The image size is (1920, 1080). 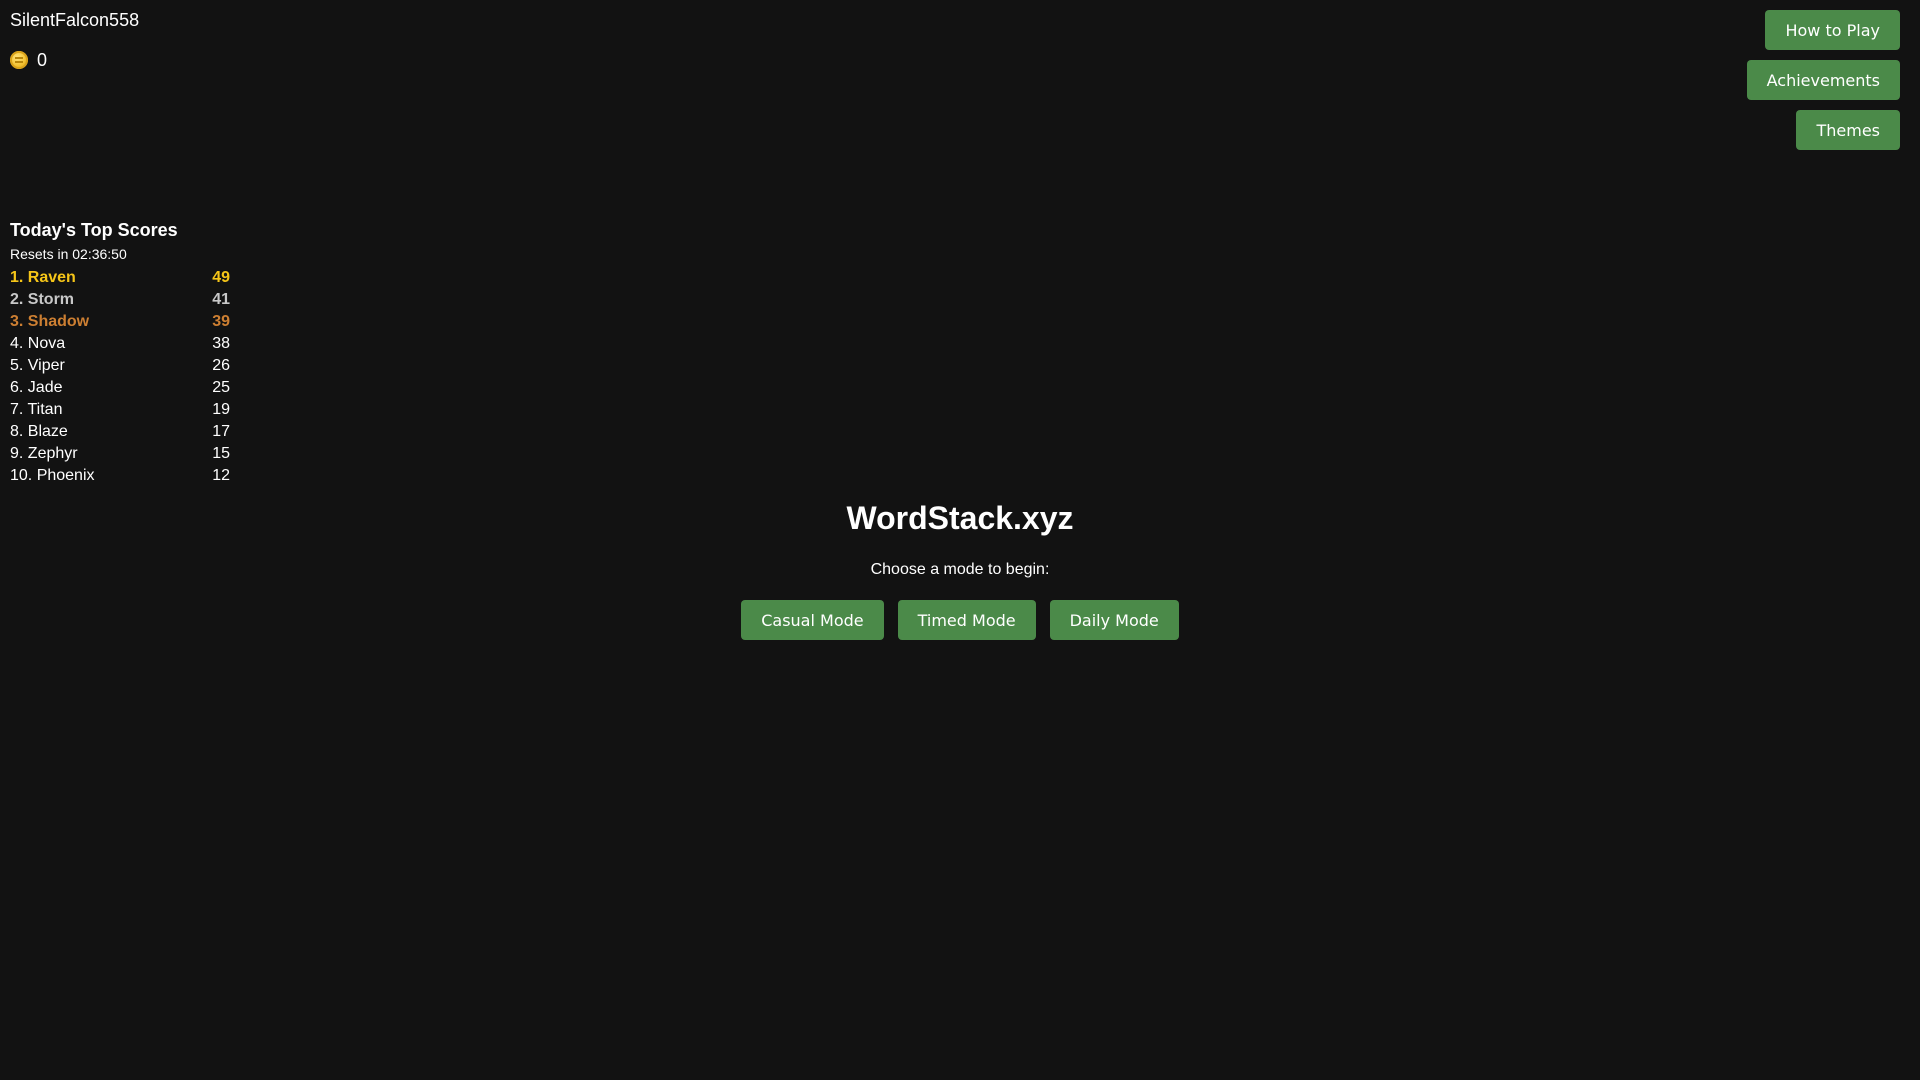 I want to click on leaderboard-row: 1. Raven 49, so click(x=120, y=278).